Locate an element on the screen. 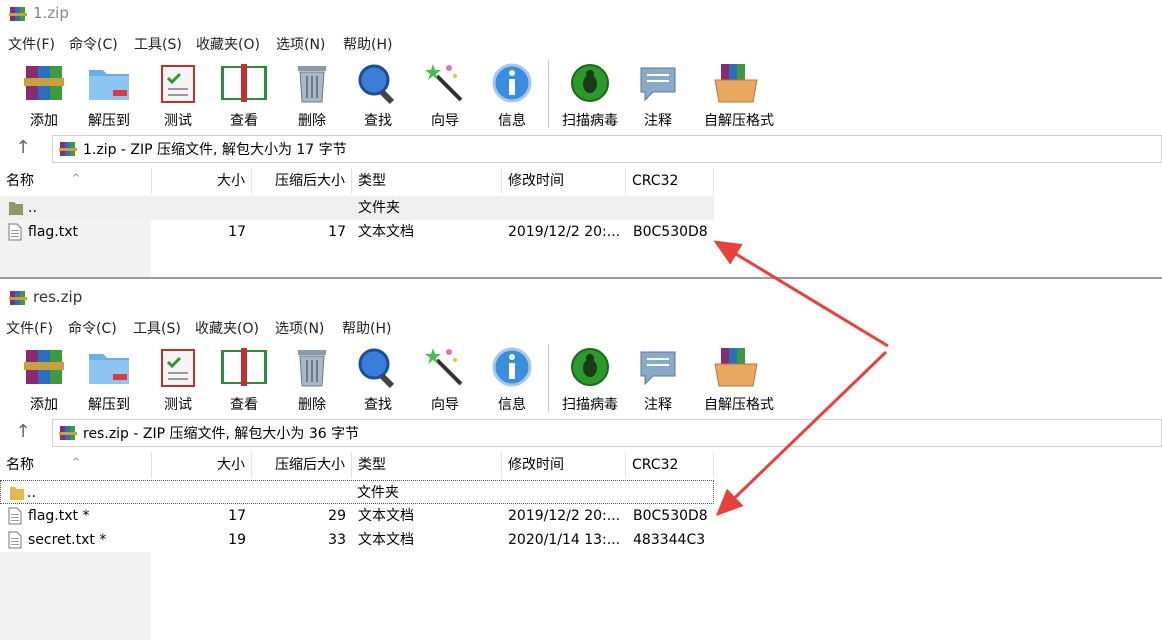 The height and width of the screenshot is (640, 1162). title-bar: res.zip is located at coordinates (581, 298).